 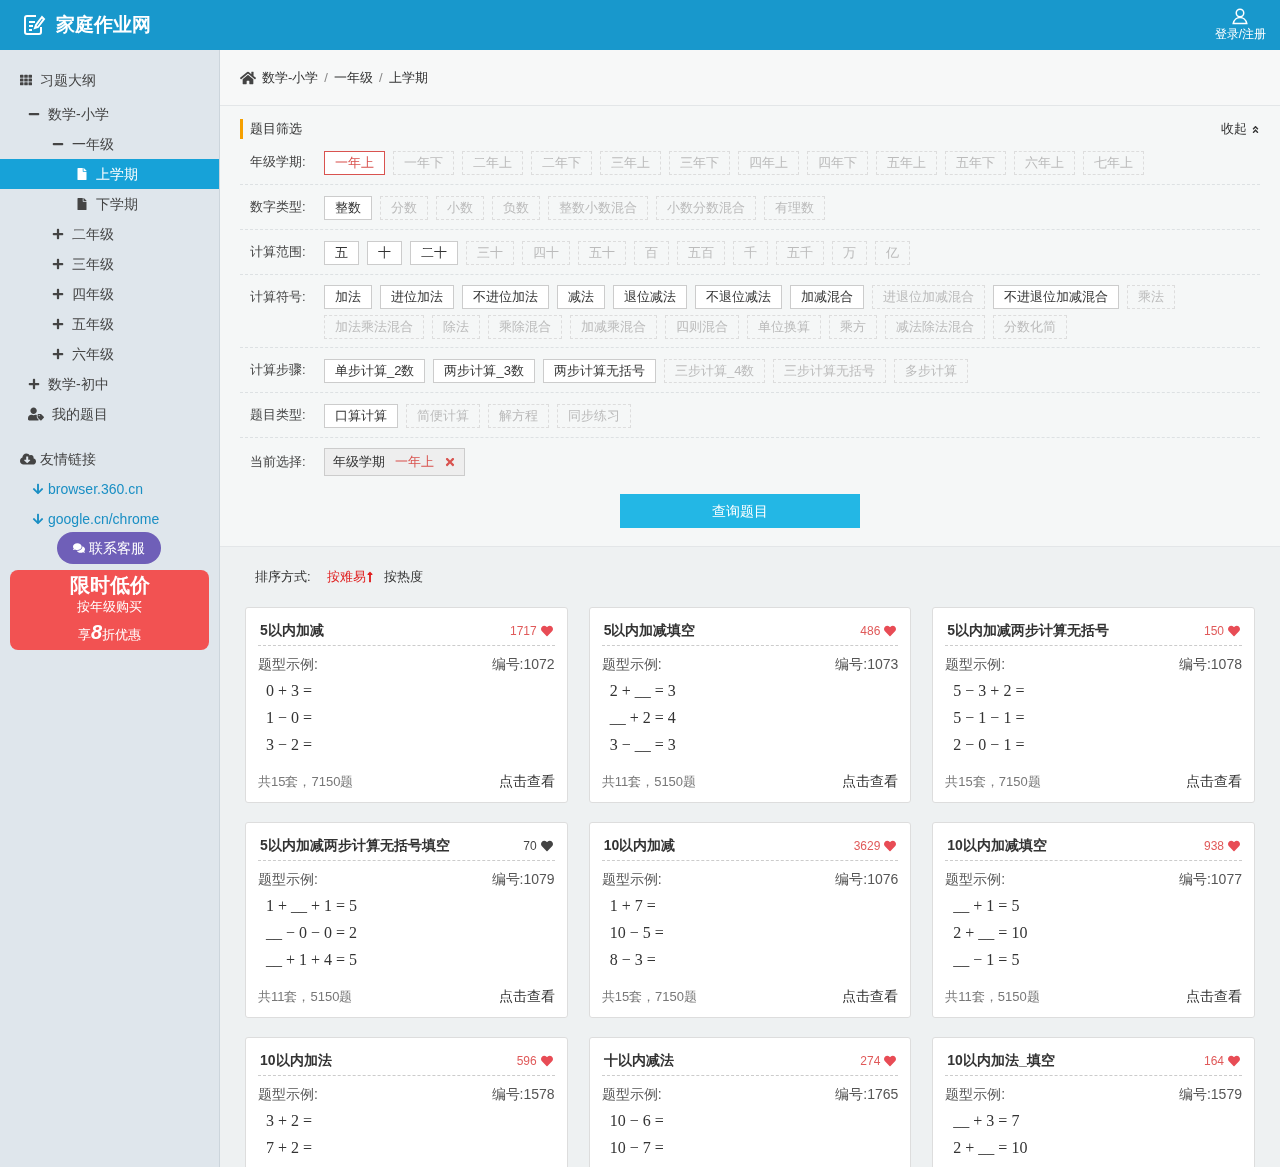 What do you see at coordinates (989, 745) in the screenshot?
I see `example-formula: 2 − 0 − 1 =` at bounding box center [989, 745].